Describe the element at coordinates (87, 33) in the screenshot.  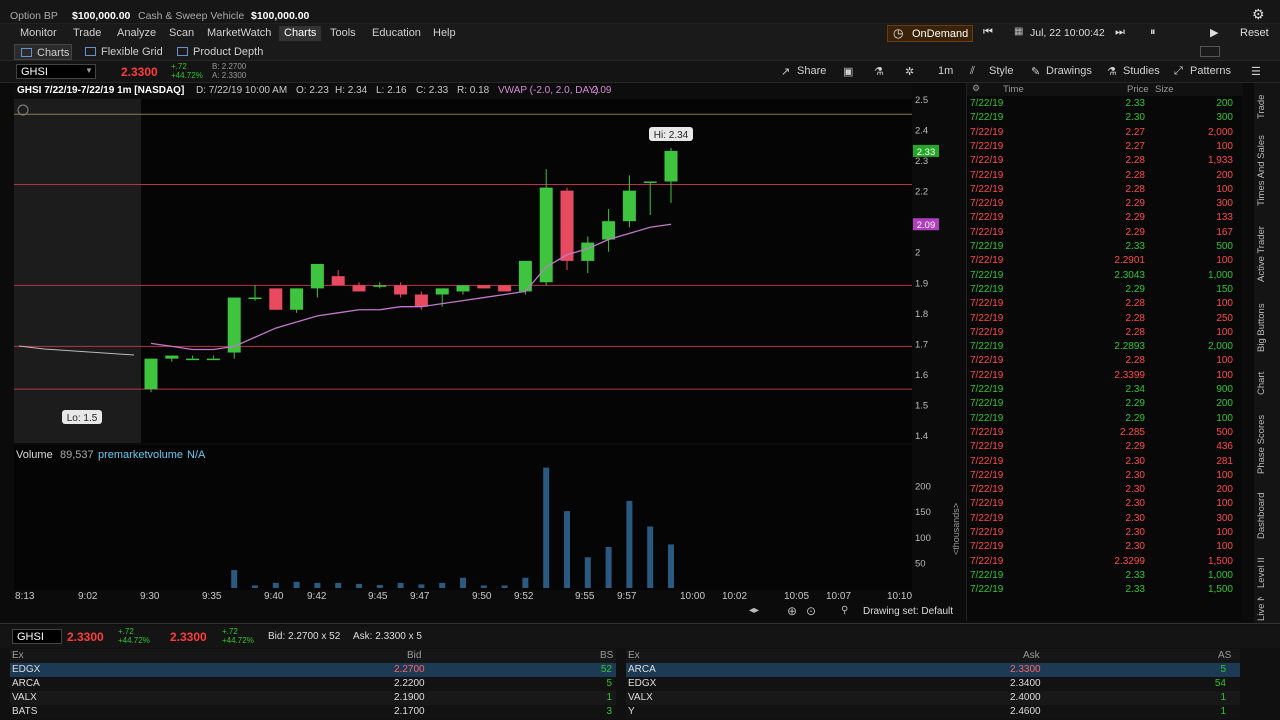
I see `menu-trade: Trade` at that location.